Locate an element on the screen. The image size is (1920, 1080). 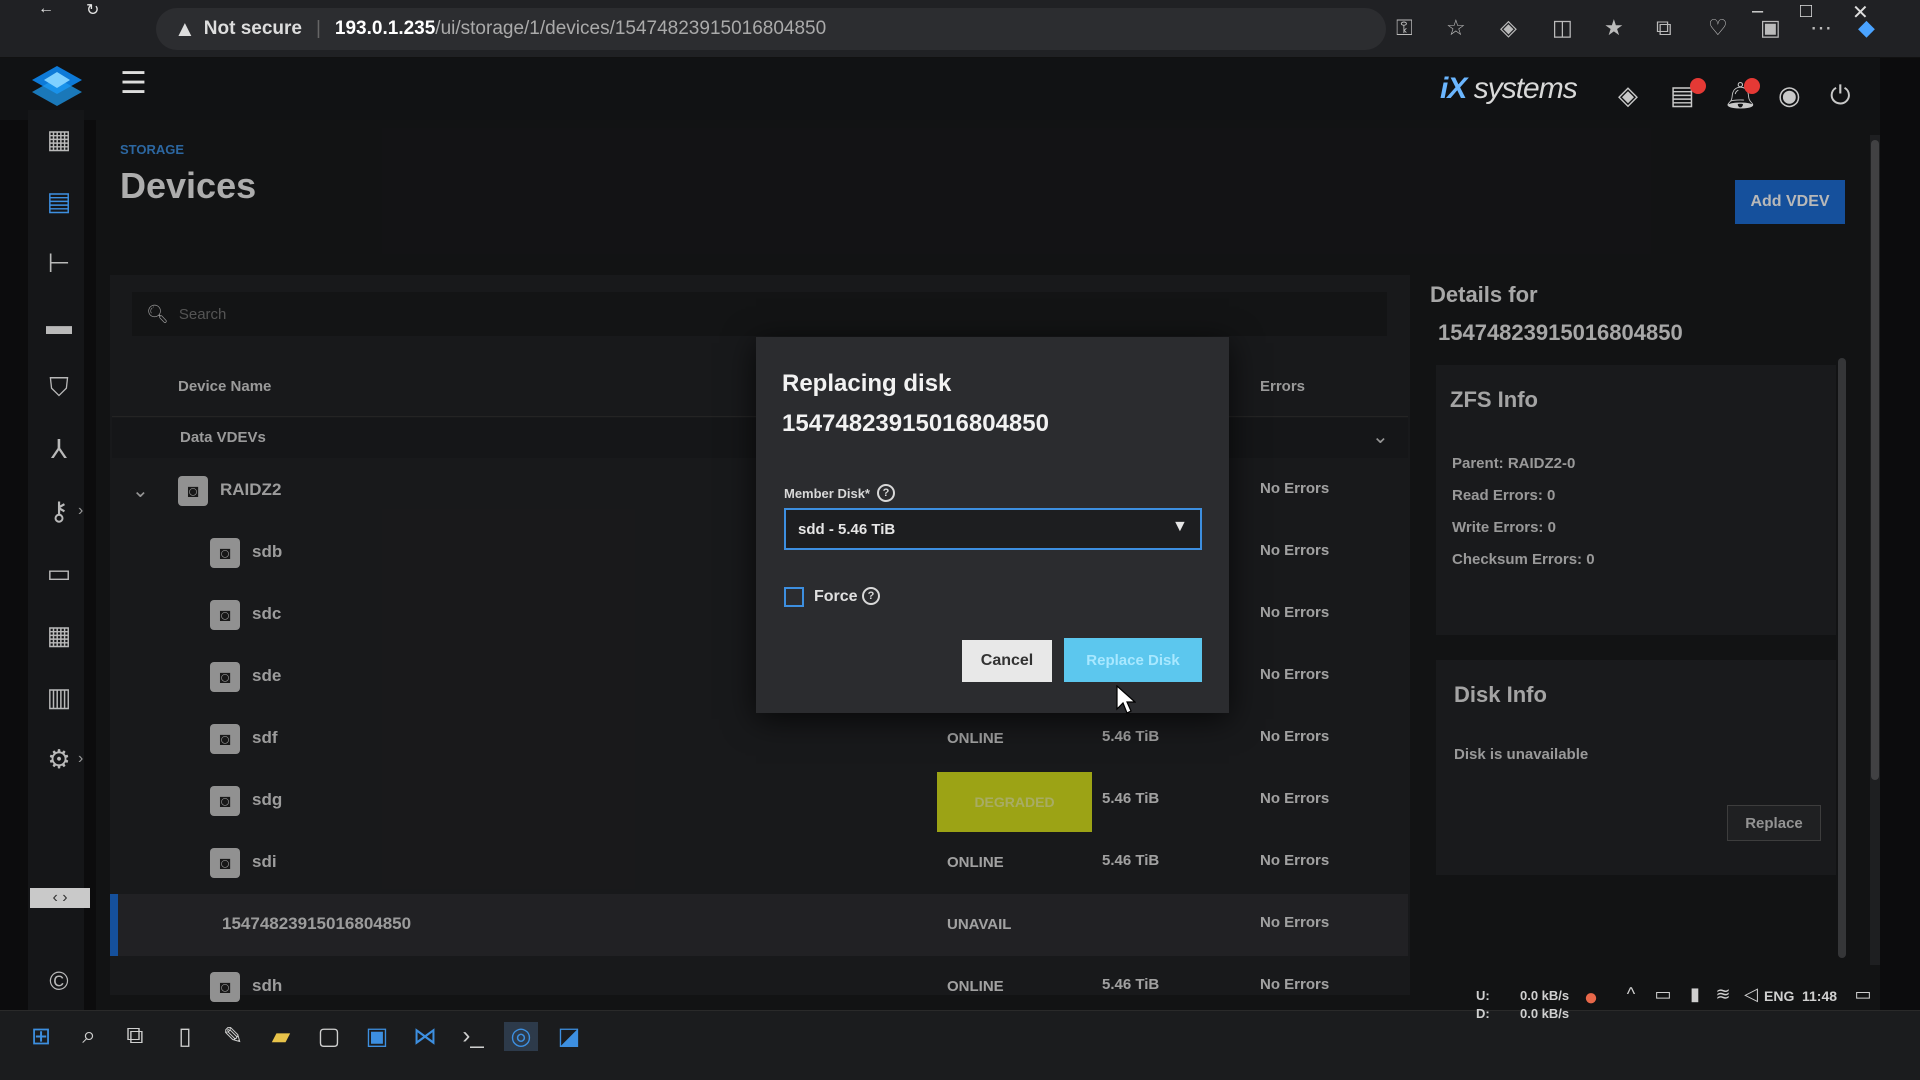
back-icon: ← is located at coordinates (46, 9).